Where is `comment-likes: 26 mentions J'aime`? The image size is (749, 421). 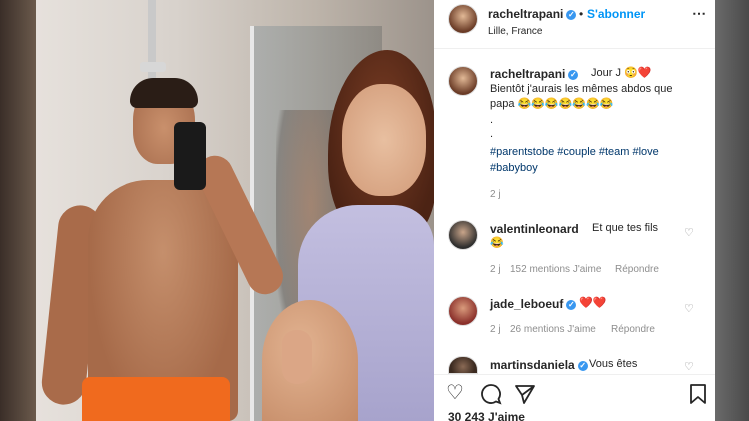 comment-likes: 26 mentions J'aime is located at coordinates (553, 329).